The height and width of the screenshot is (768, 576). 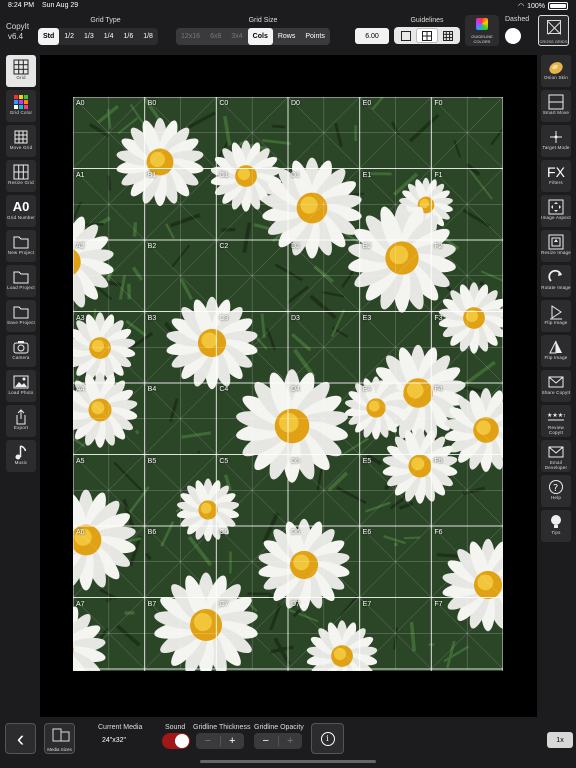 I want to click on grid-cell-label: B3, so click(x=152, y=318).